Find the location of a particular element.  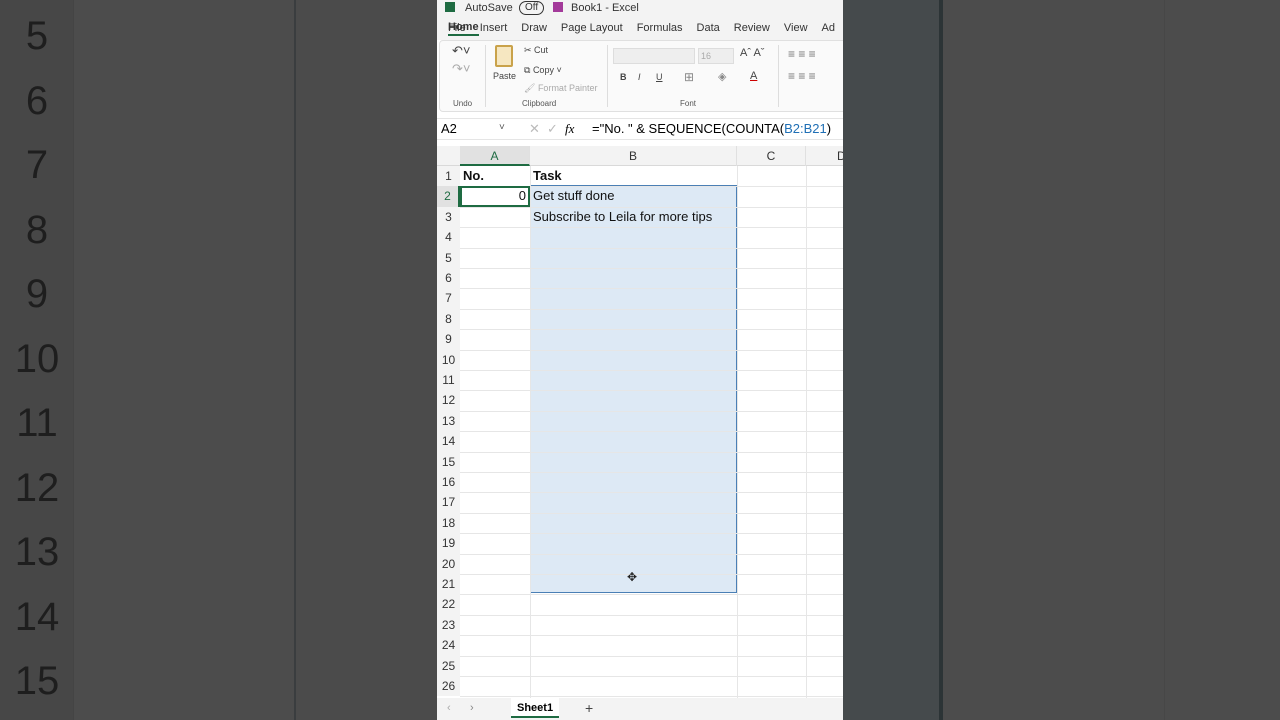

tab-page-layout: Page Layout is located at coordinates (592, 28).